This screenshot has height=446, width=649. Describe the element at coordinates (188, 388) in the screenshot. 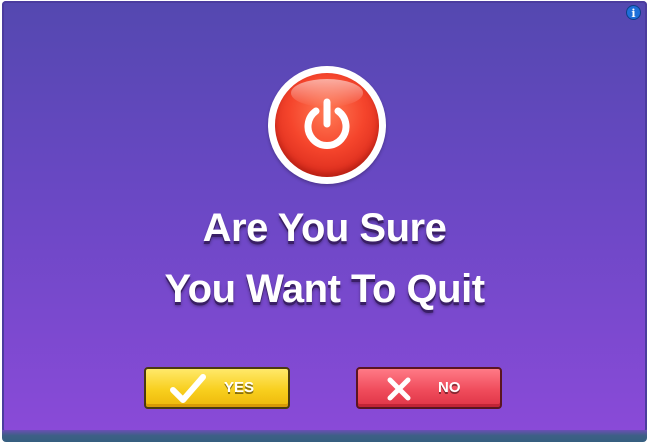

I see `checkmark-icon` at that location.